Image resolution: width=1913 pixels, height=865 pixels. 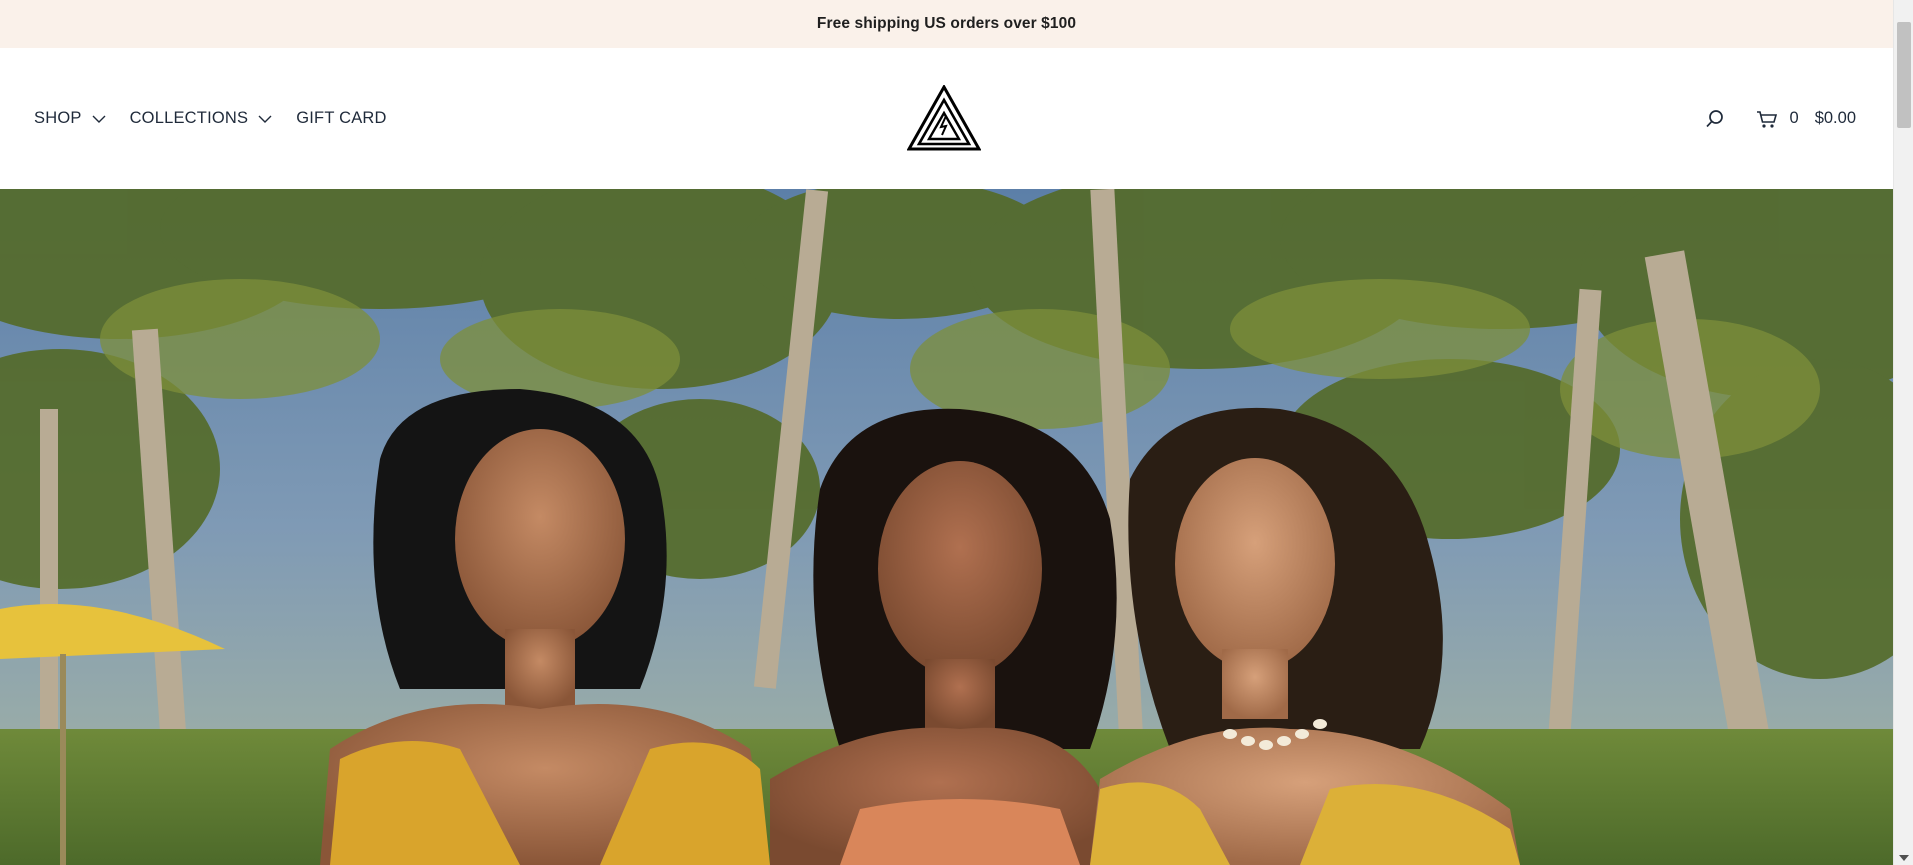 I want to click on cart-total: $0.00, so click(x=1835, y=118).